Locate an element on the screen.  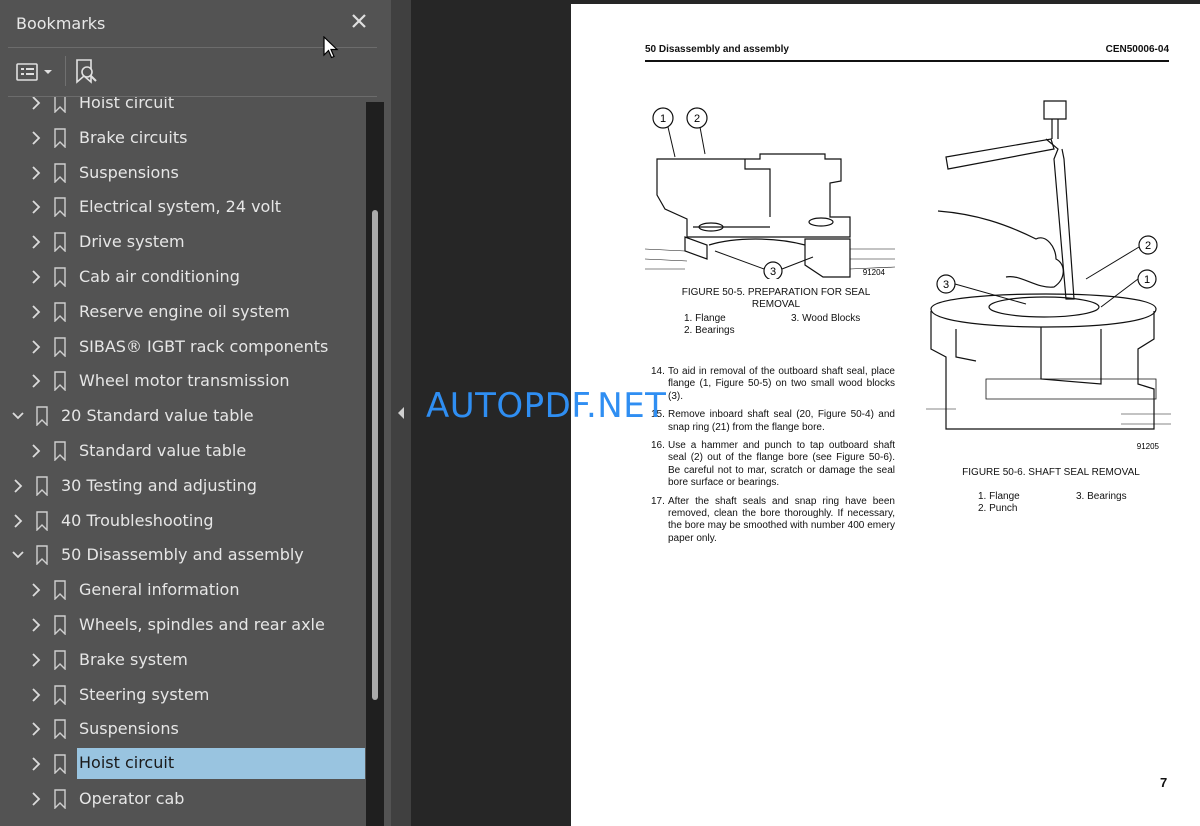
bookmark-label: Wheel motor transmission is located at coordinates (184, 381).